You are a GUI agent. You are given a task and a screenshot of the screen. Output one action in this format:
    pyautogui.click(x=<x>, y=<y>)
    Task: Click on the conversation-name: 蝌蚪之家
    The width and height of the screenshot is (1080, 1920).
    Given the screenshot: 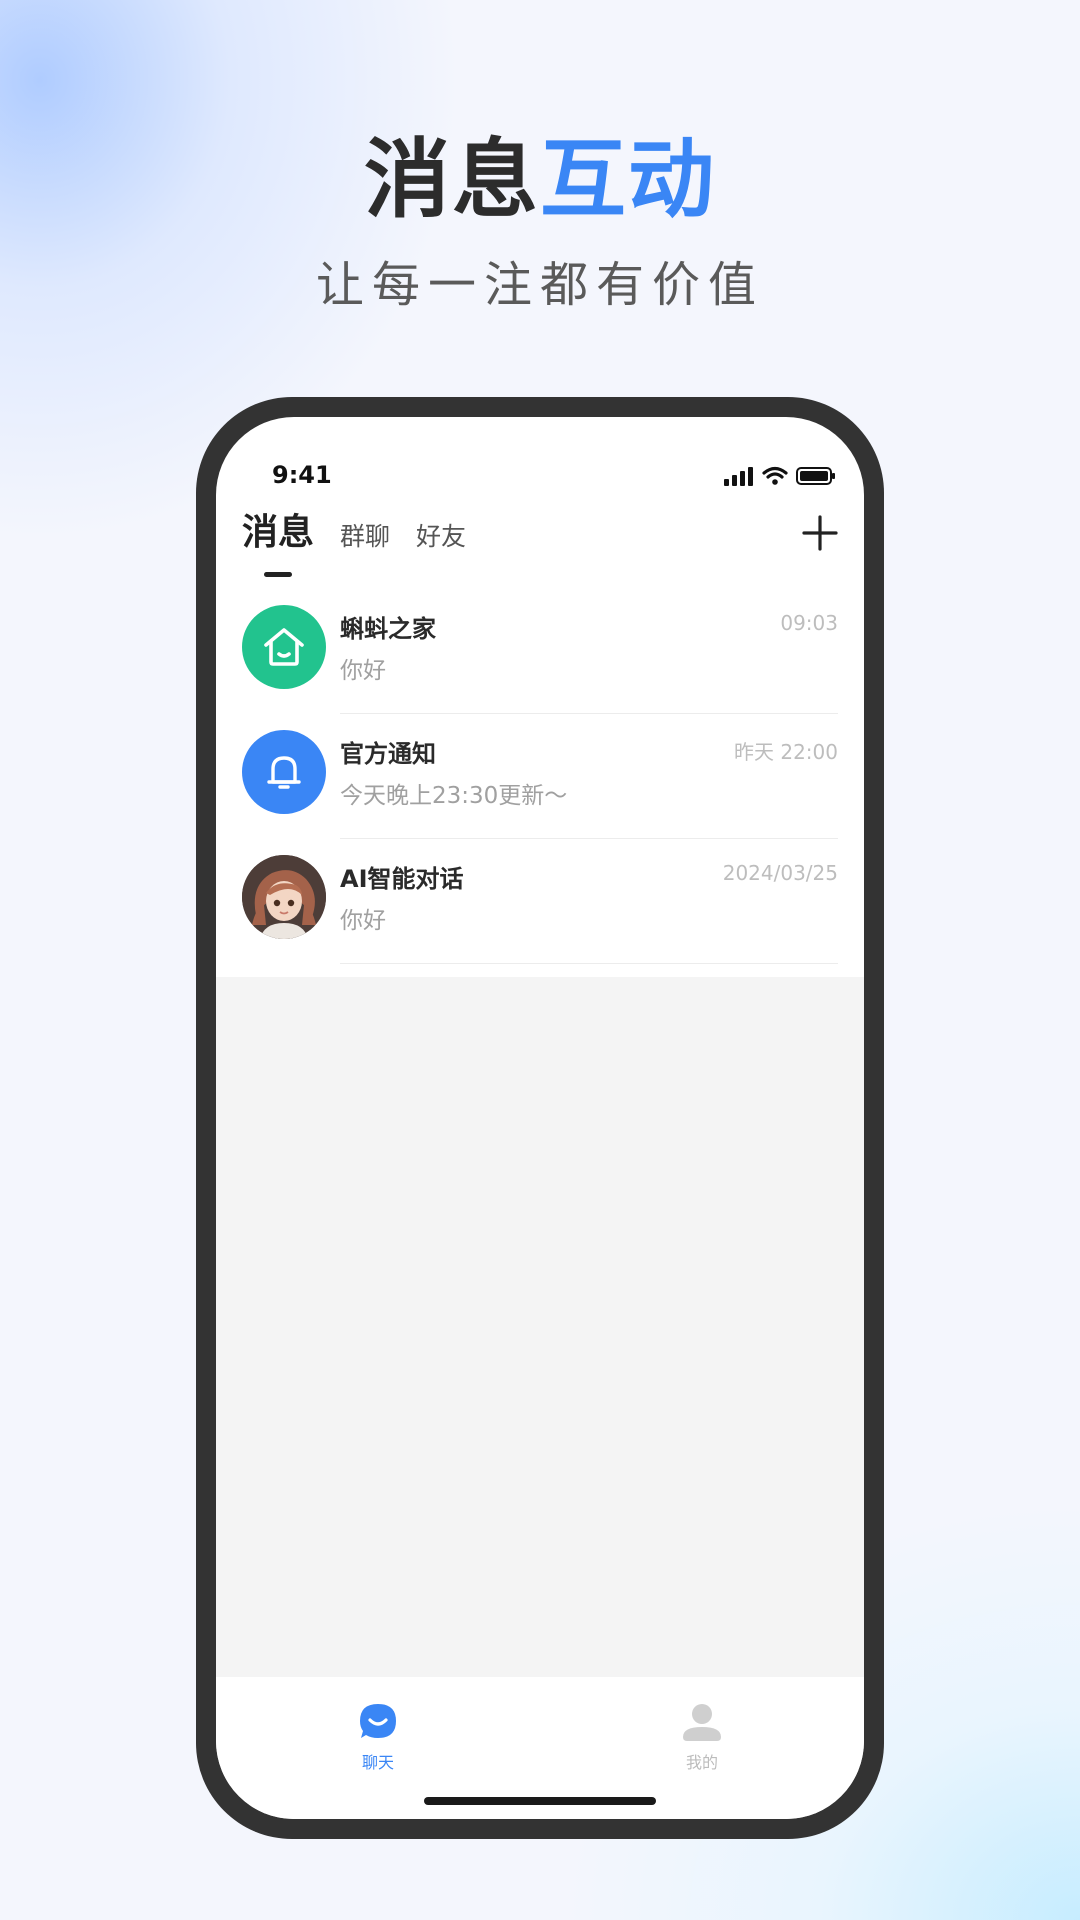 What is the action you would take?
    pyautogui.click(x=388, y=629)
    